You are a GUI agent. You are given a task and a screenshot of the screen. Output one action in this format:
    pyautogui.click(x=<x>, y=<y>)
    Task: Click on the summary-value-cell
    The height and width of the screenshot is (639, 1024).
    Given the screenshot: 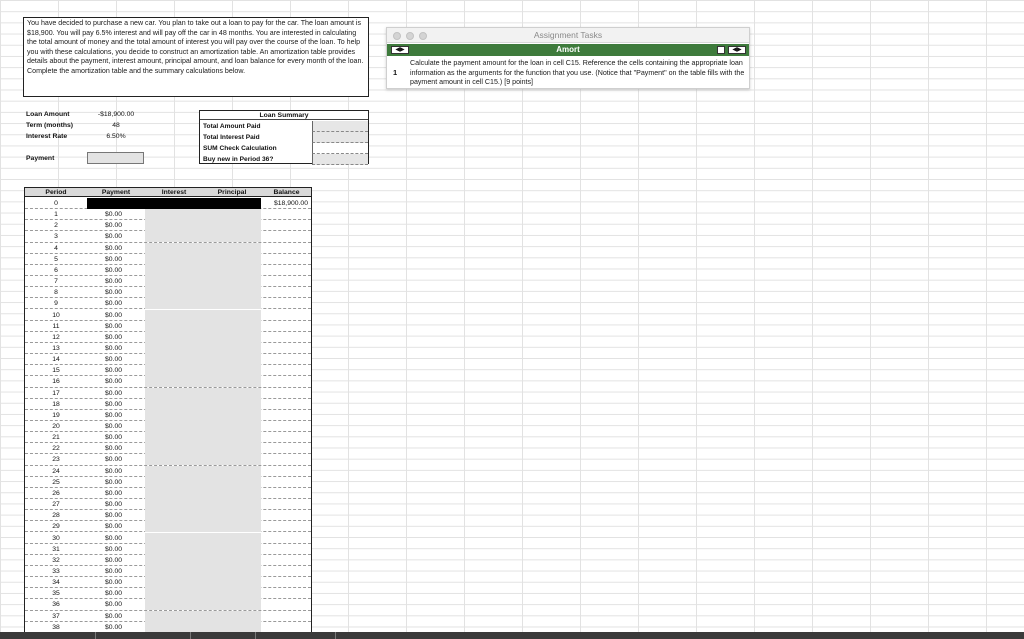 What is the action you would take?
    pyautogui.click(x=340, y=148)
    